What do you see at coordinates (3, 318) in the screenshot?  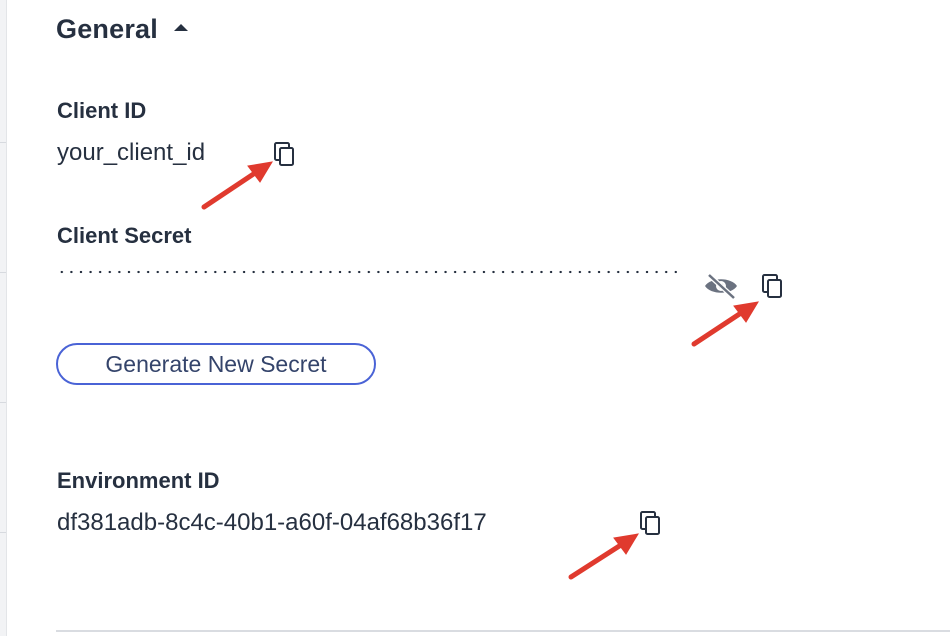 I see `left-rail` at bounding box center [3, 318].